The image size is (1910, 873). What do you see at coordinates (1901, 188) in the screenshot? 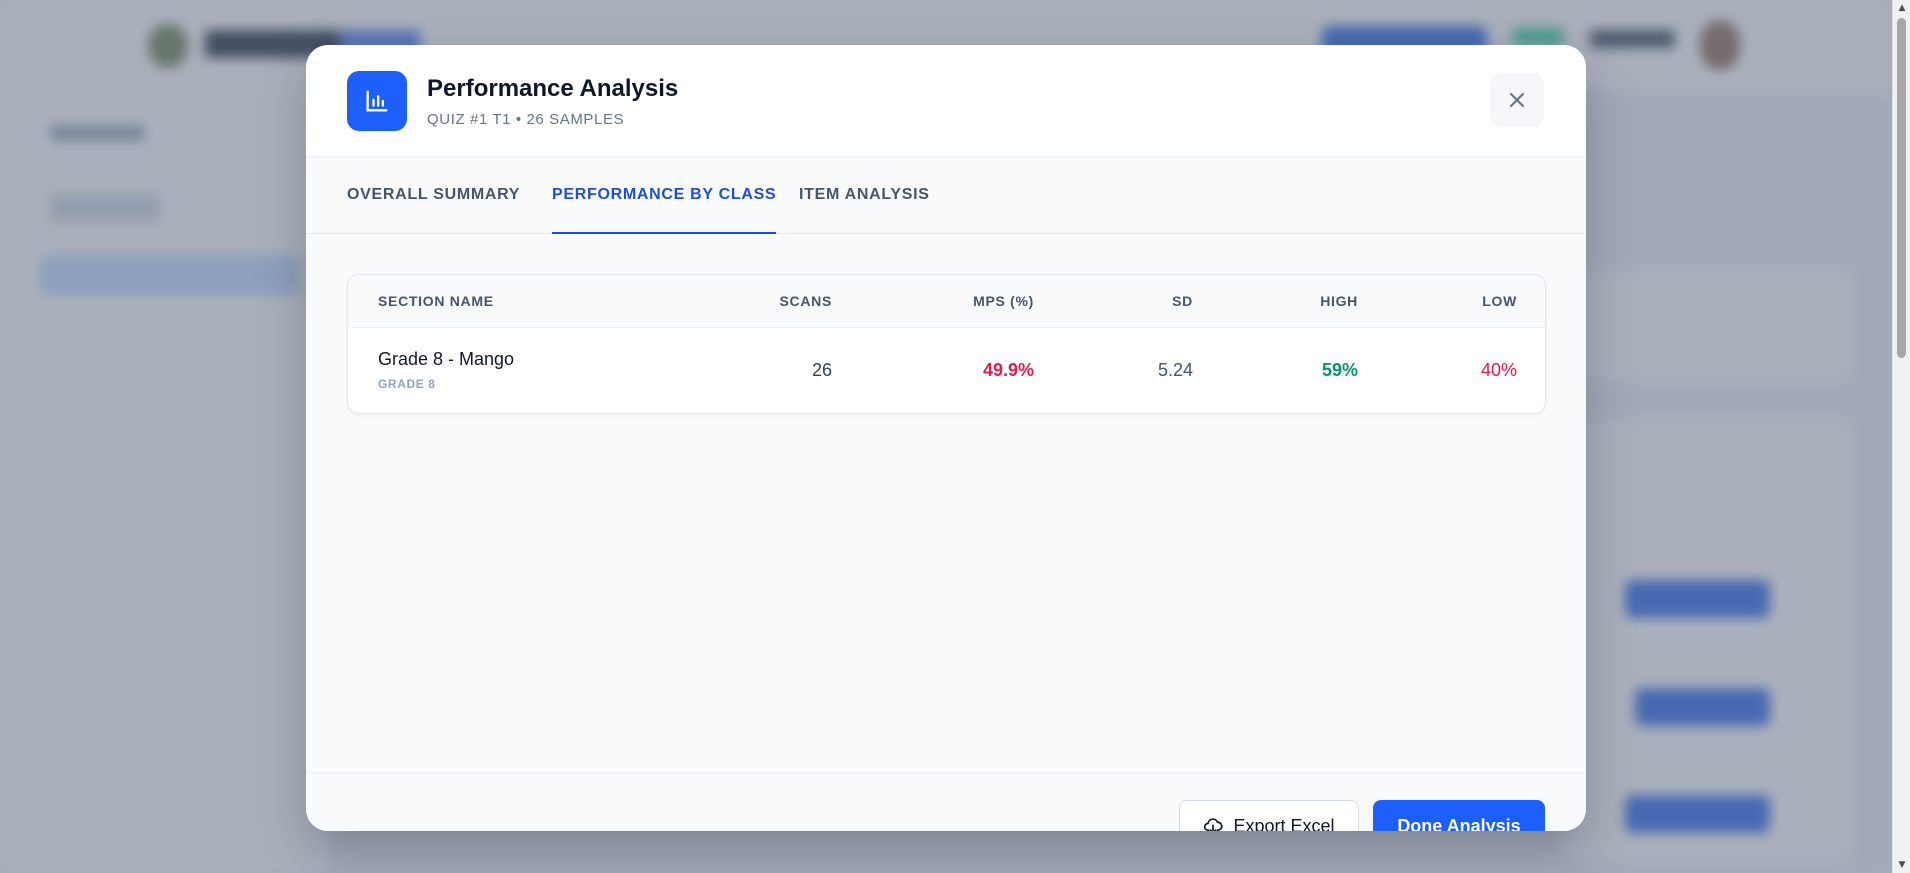
I see `scrollbar-thumb` at bounding box center [1901, 188].